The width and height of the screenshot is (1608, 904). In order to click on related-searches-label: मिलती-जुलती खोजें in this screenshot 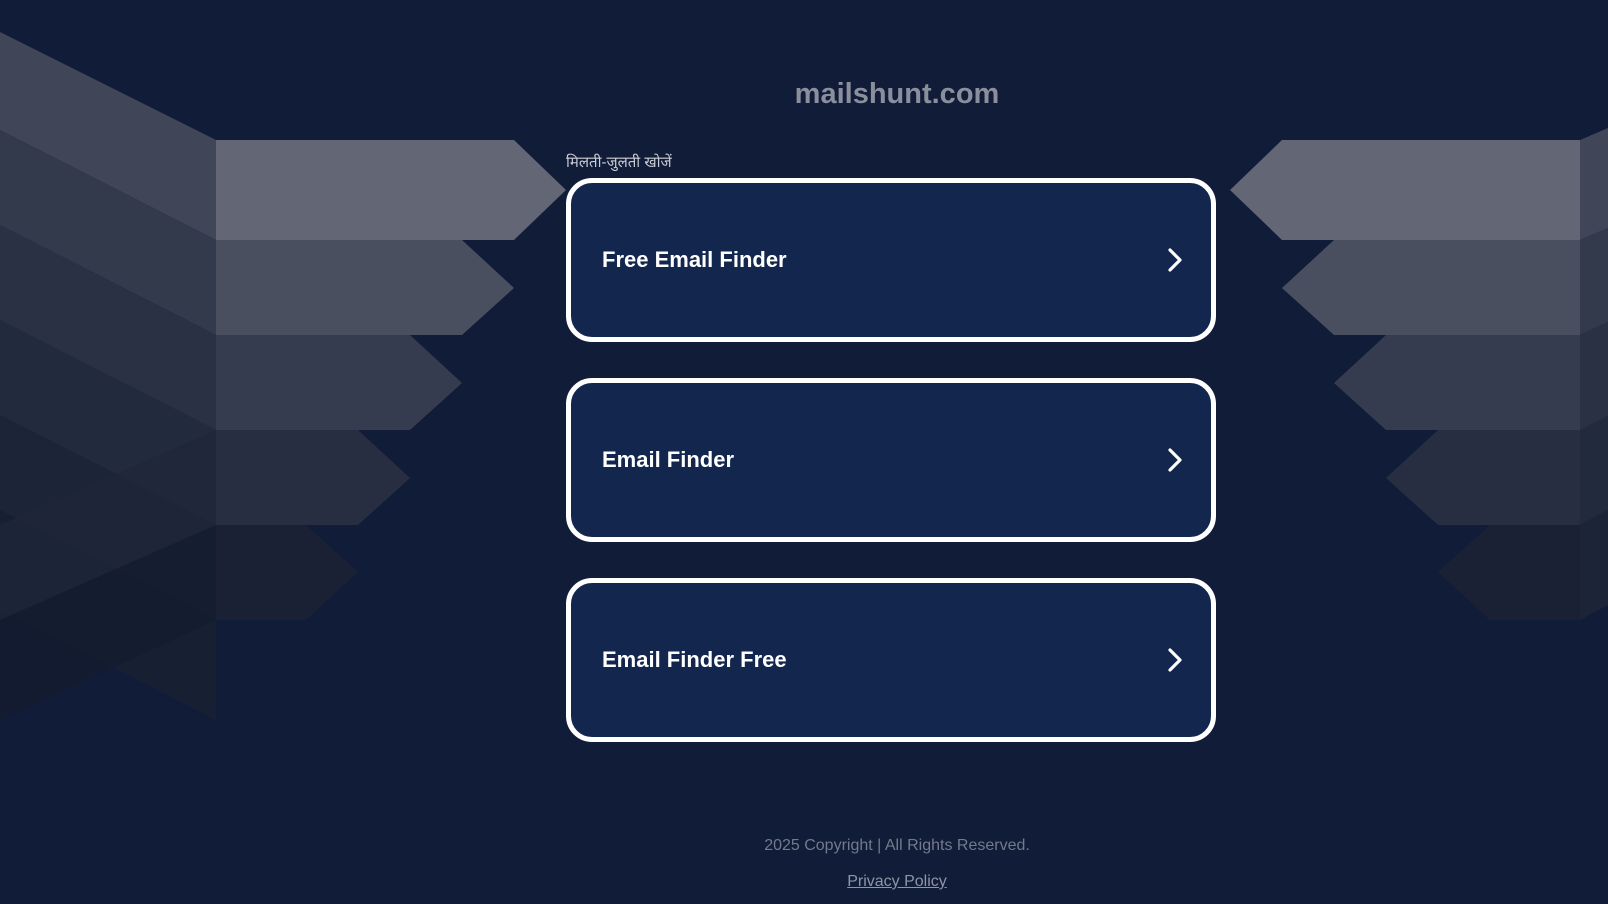, I will do `click(619, 162)`.